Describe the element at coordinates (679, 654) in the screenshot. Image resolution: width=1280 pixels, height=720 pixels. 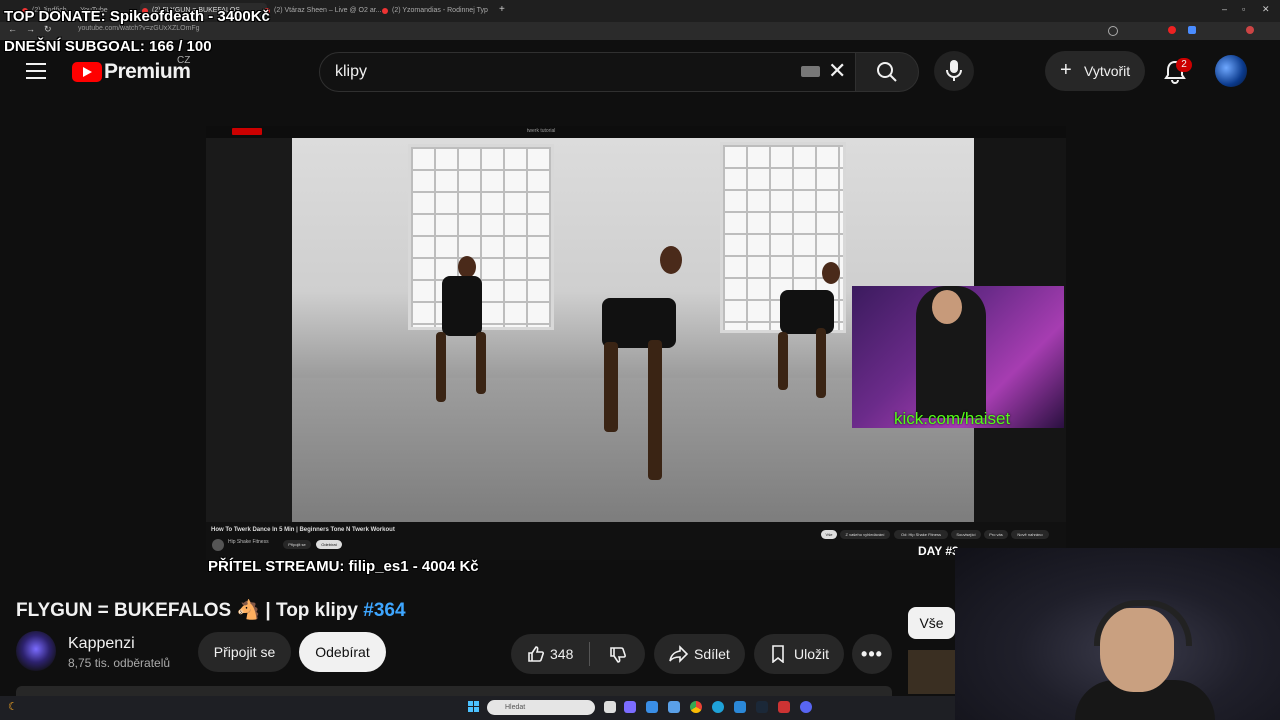
I see `share-icon` at that location.